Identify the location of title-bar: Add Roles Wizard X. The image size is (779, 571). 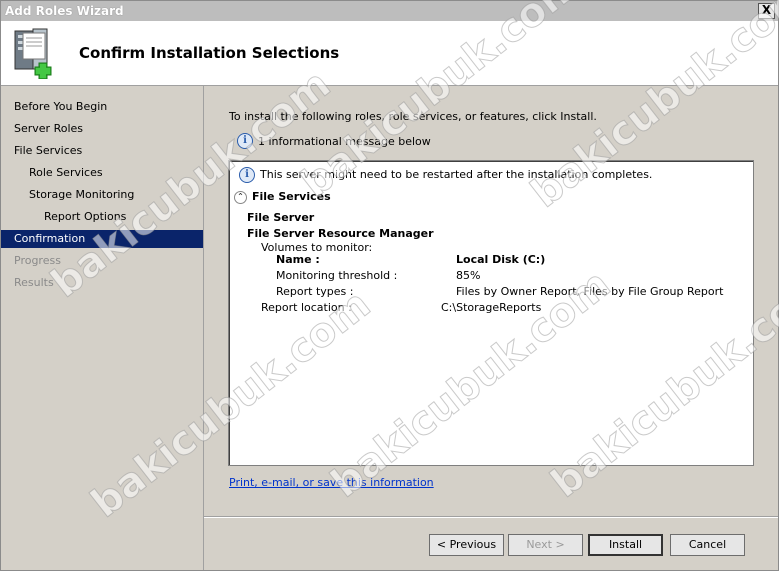
(389, 11).